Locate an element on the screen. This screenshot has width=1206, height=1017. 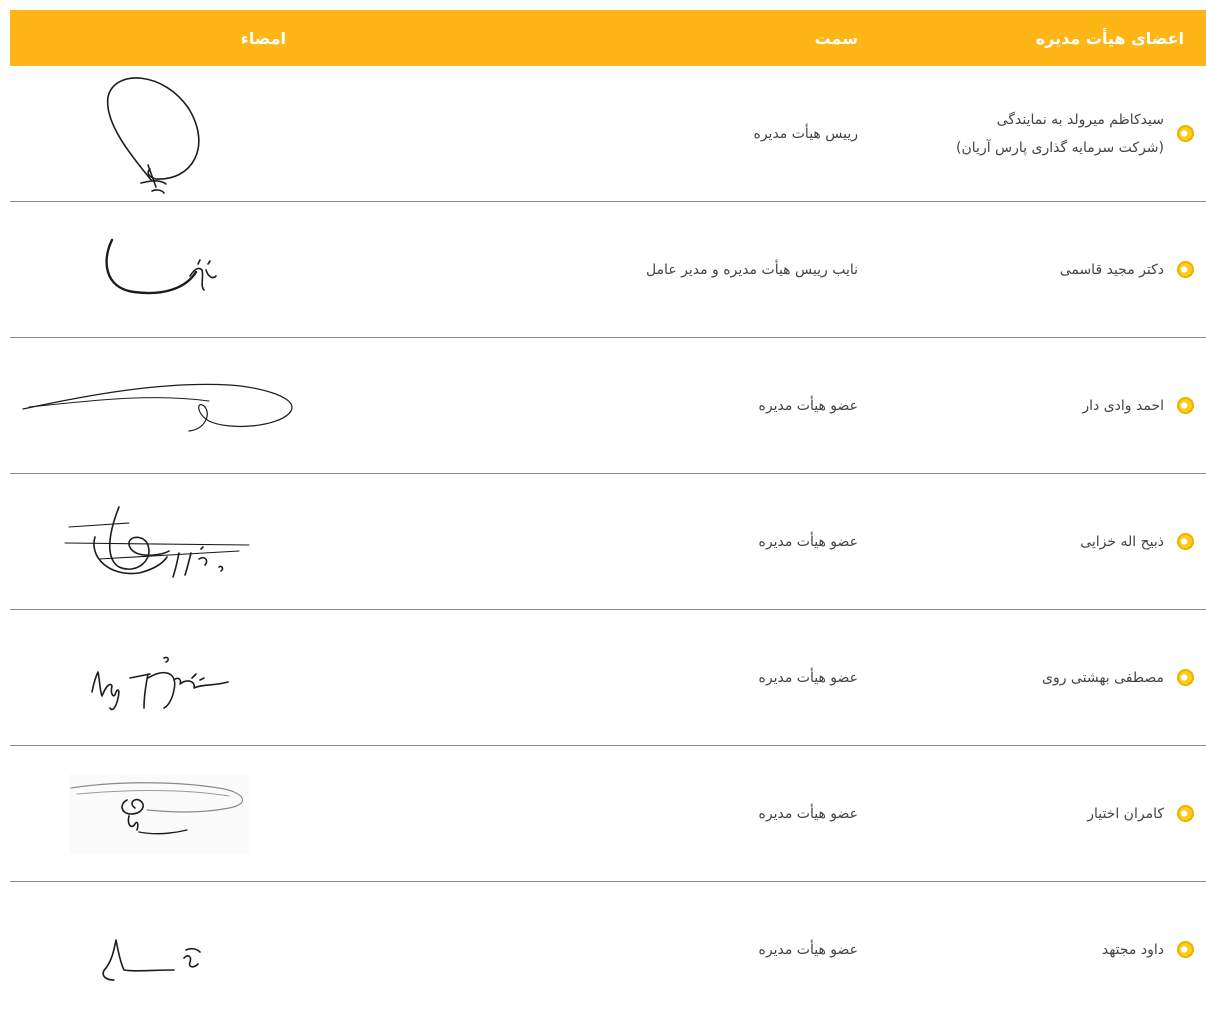
role-cell: رییس هیأت مدیره is located at coordinates (806, 133).